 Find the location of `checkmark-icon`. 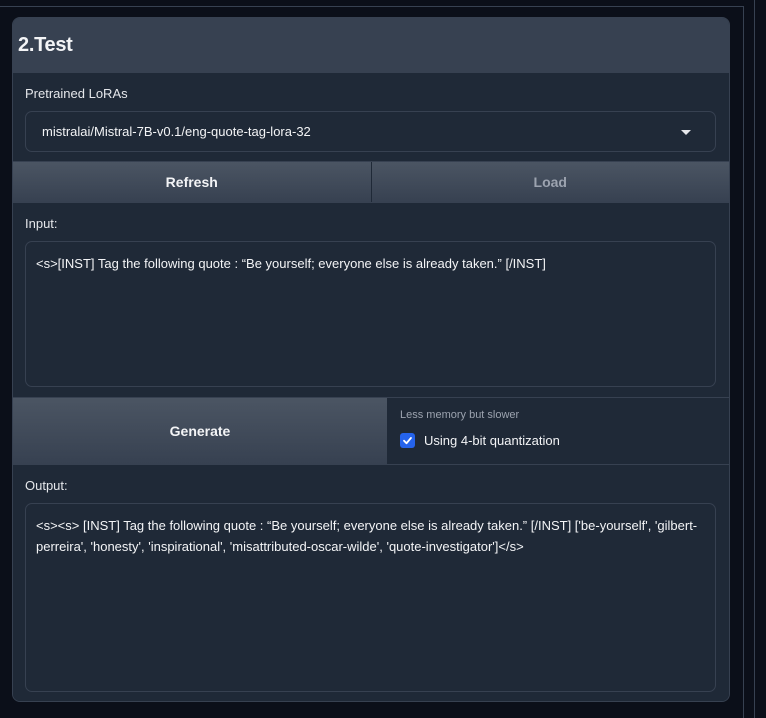

checkmark-icon is located at coordinates (407, 441).